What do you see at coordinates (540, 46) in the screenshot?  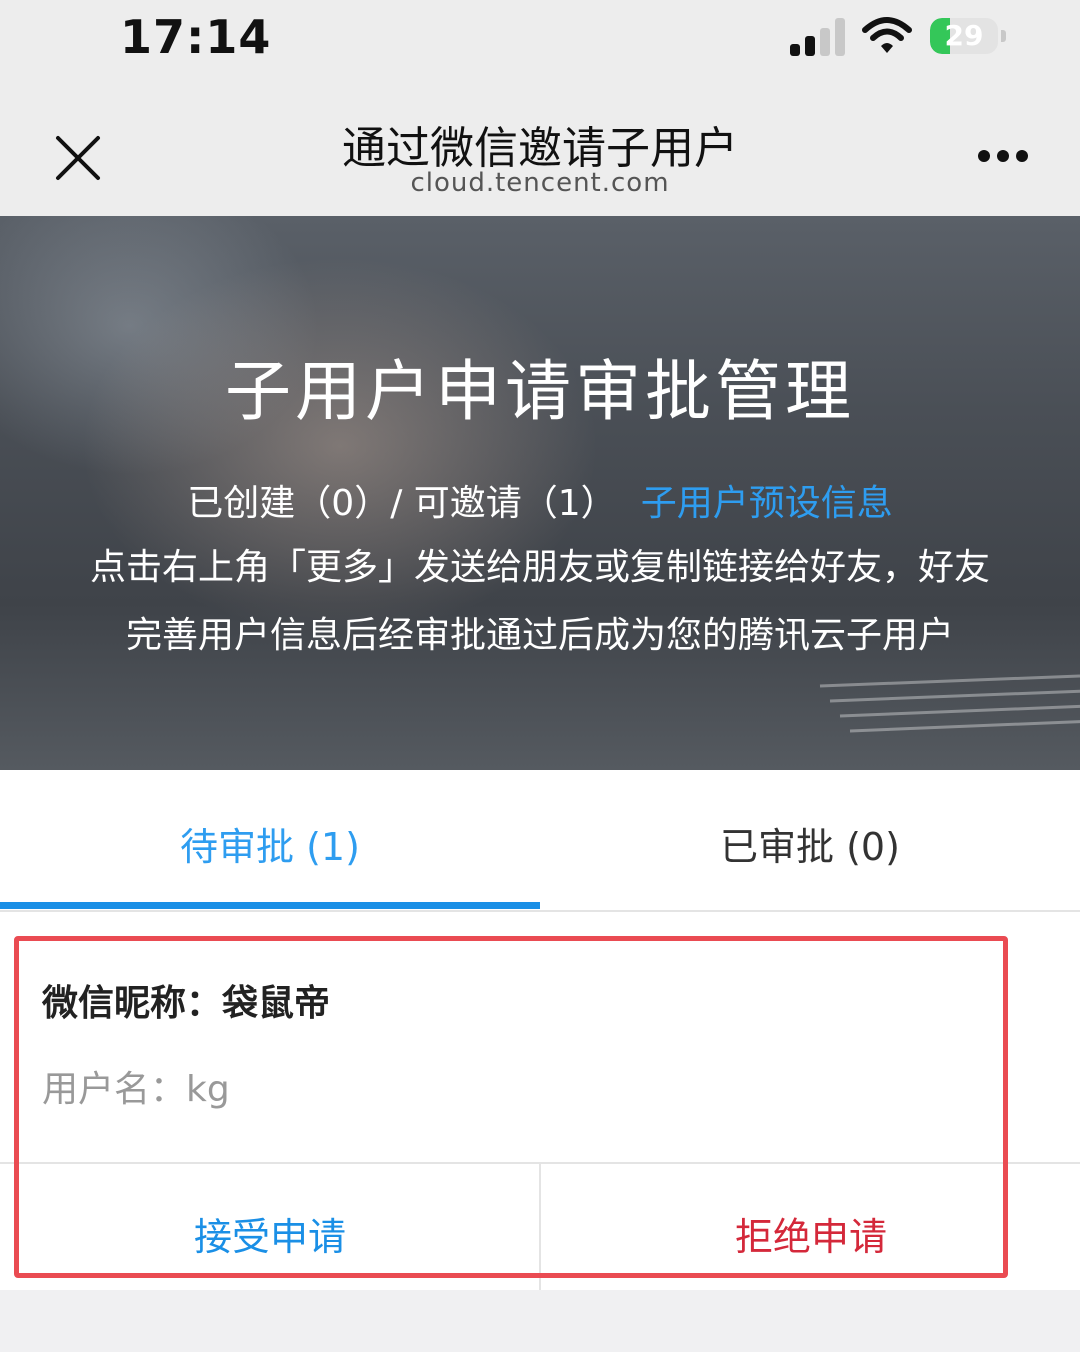 I see `status-bar: 17:14 29` at bounding box center [540, 46].